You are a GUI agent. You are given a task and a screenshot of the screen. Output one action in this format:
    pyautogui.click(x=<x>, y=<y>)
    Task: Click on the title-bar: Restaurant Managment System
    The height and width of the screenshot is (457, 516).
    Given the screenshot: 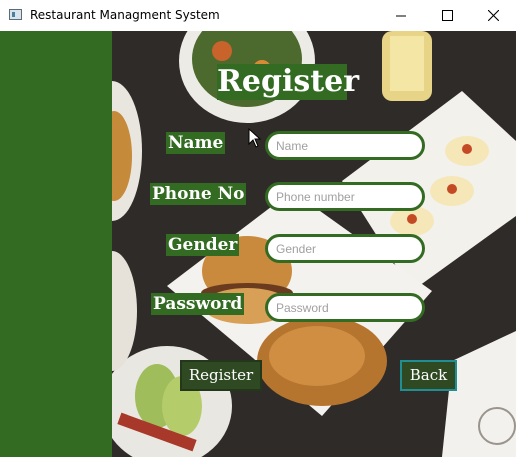 What is the action you would take?
    pyautogui.click(x=258, y=16)
    